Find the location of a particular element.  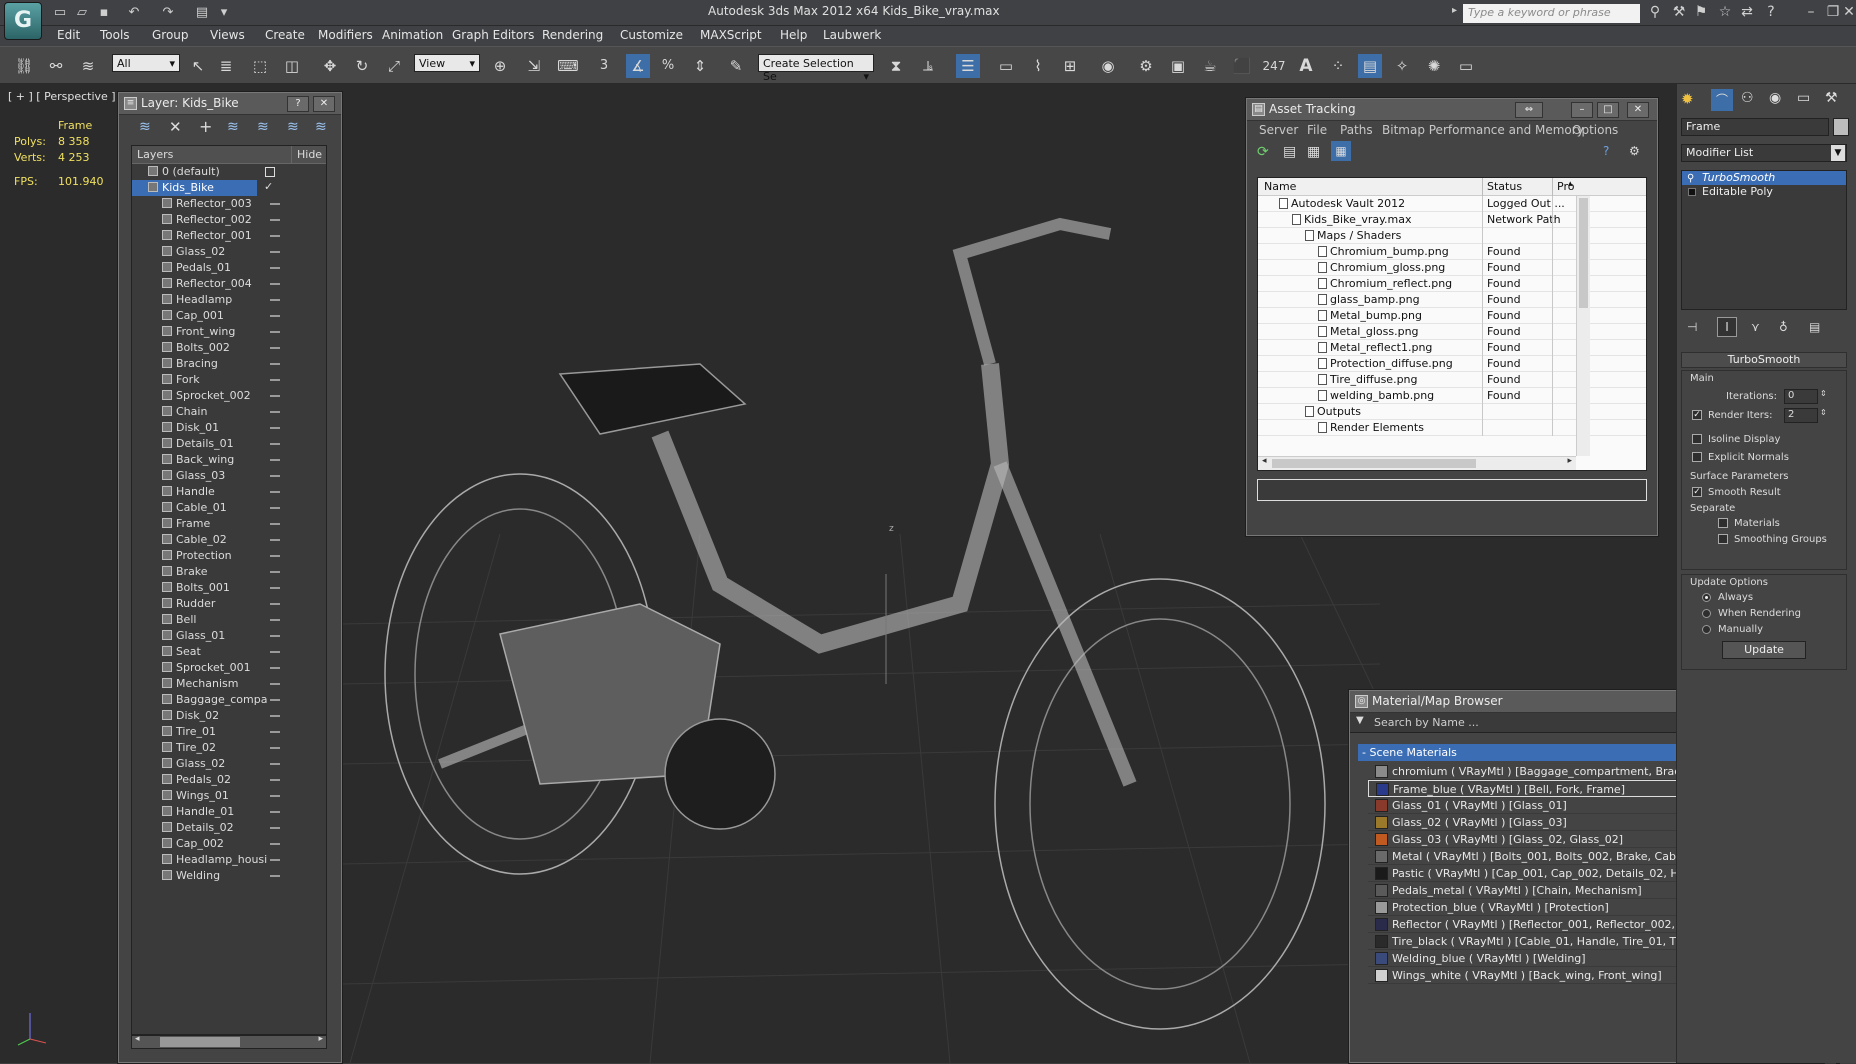

expand-icon is located at coordinates (1692, 192).